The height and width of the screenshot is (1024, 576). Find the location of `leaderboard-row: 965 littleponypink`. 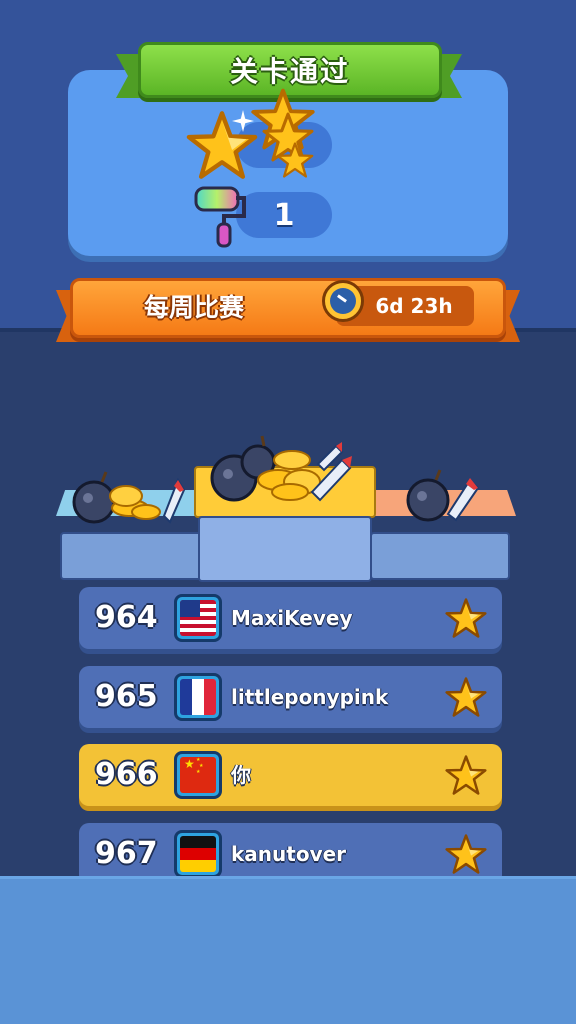

leaderboard-row: 965 littleponypink is located at coordinates (290, 697).